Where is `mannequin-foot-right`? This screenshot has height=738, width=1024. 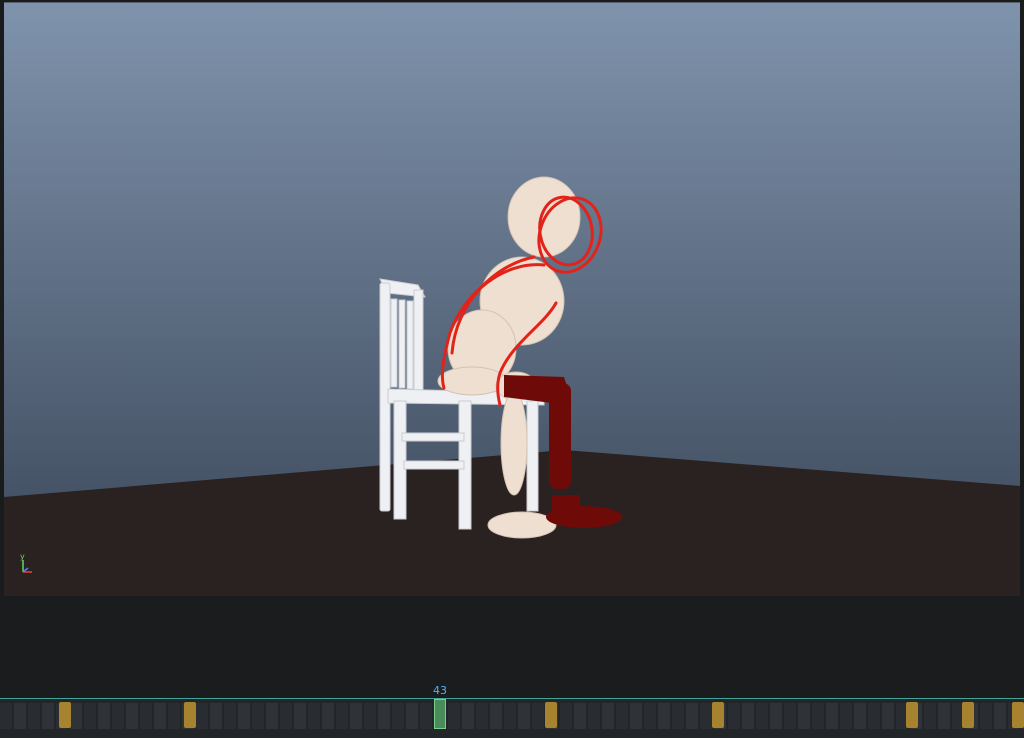 mannequin-foot-right is located at coordinates (522, 525).